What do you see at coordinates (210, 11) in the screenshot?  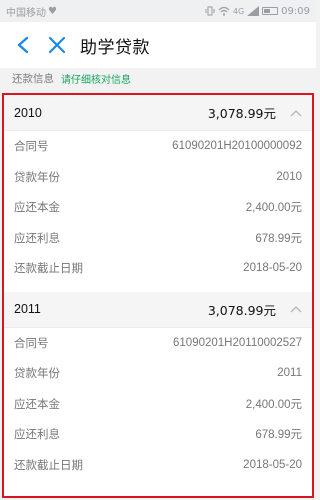 I see `vibrate-icon` at bounding box center [210, 11].